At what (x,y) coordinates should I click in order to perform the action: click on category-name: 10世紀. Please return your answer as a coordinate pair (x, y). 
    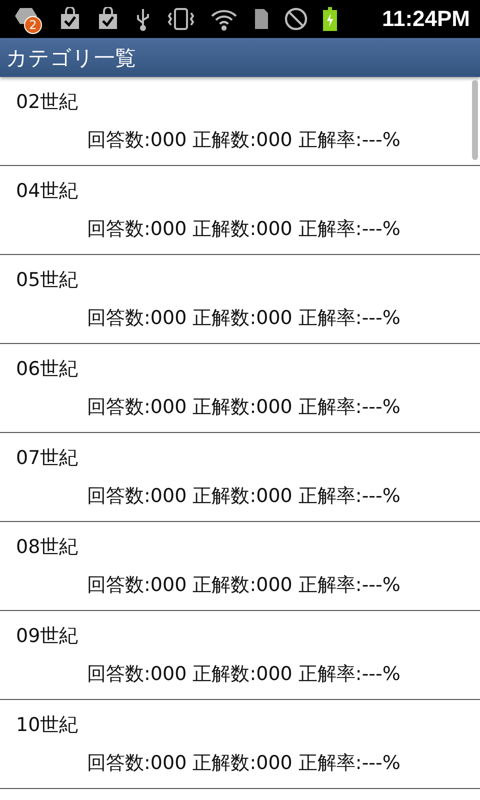
    Looking at the image, I should click on (47, 725).